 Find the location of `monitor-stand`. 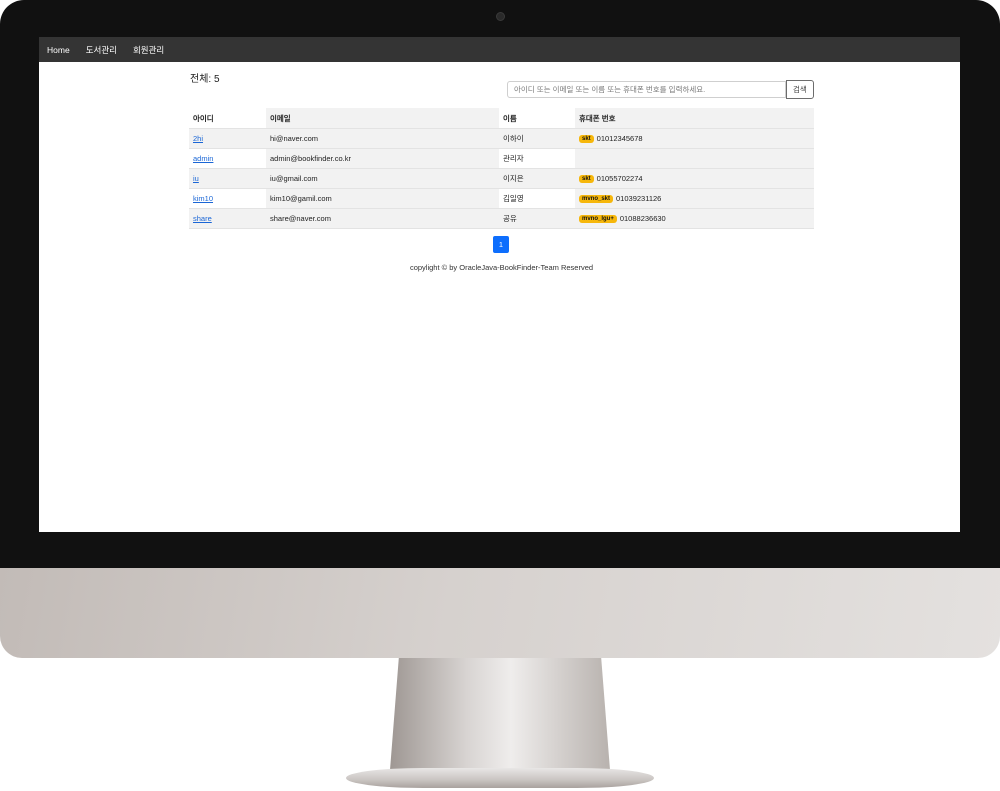

monitor-stand is located at coordinates (500, 714).